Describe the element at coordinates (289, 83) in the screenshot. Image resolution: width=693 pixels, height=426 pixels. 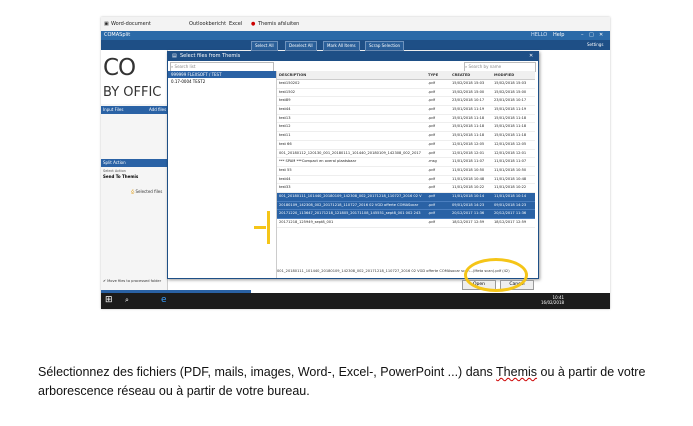
I see `cell-description: test150202` at that location.